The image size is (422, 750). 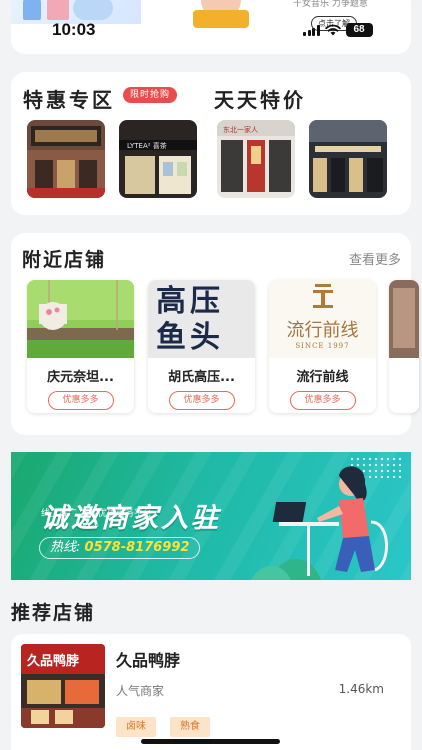 What do you see at coordinates (361, 689) in the screenshot?
I see `store-distance: 1.46km` at bounding box center [361, 689].